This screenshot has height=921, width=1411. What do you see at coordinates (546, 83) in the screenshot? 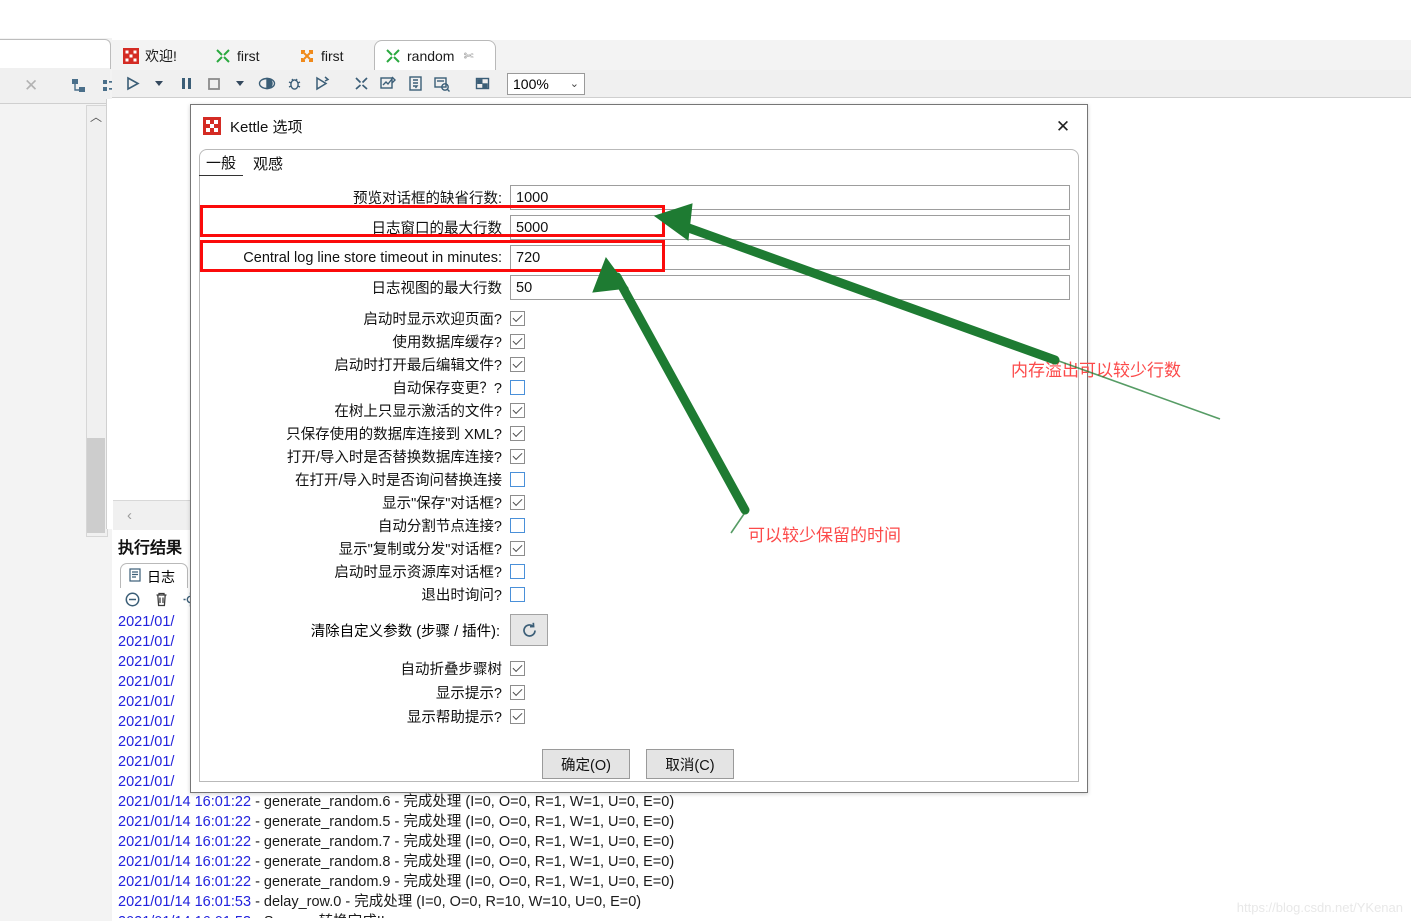
I see `zoom-select: 100% ⌄` at bounding box center [546, 83].